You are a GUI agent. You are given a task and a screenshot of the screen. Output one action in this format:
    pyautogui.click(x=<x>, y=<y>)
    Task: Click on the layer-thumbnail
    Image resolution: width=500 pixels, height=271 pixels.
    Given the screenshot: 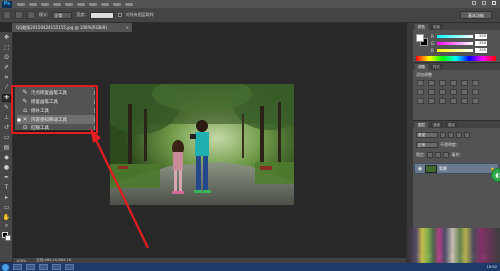 What is the action you would take?
    pyautogui.click(x=431, y=168)
    